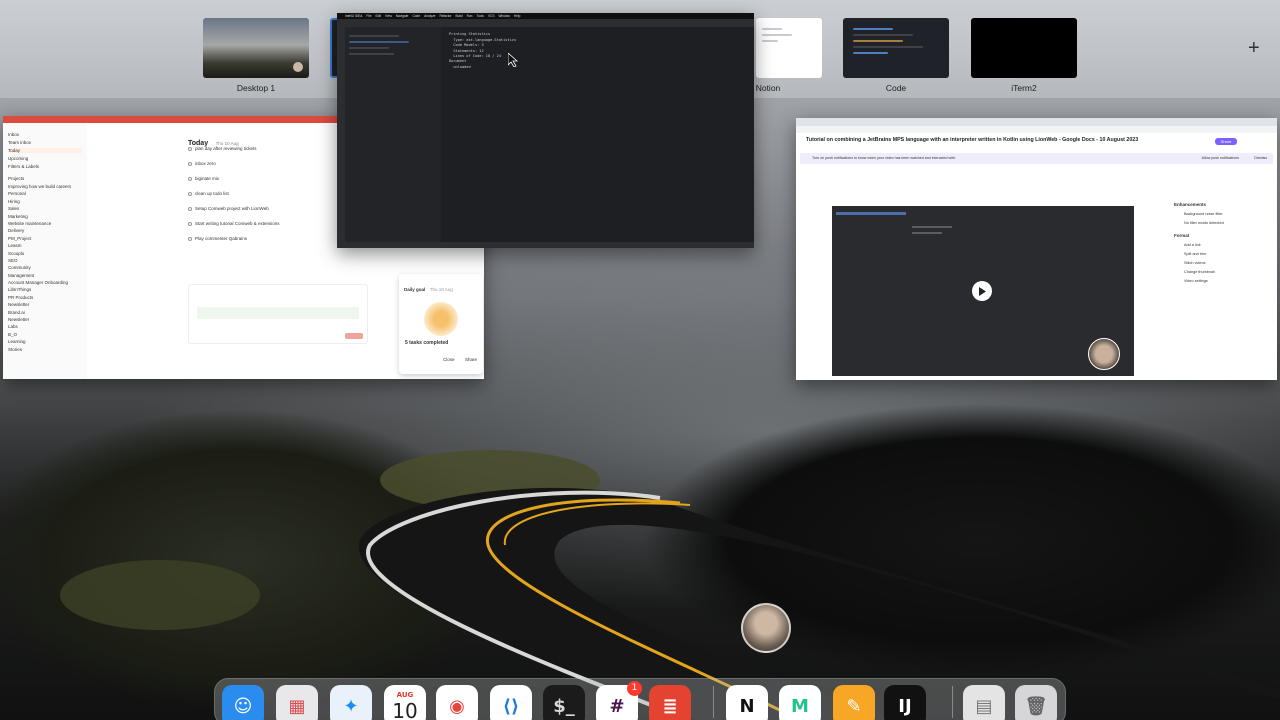 The height and width of the screenshot is (720, 1280). What do you see at coordinates (45, 297) in the screenshot?
I see `project-item: PR Products` at bounding box center [45, 297].